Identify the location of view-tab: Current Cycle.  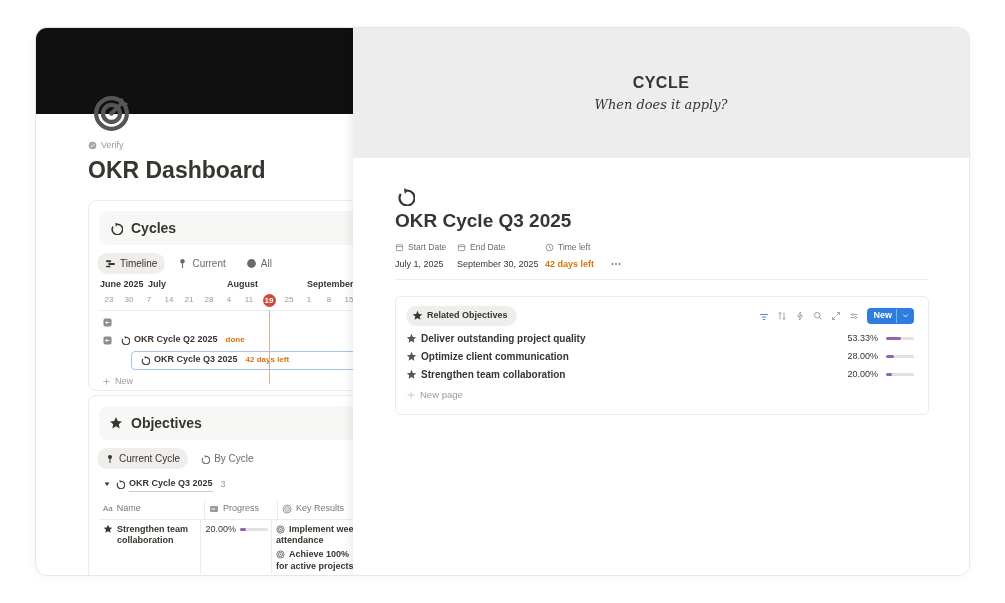
(143, 459).